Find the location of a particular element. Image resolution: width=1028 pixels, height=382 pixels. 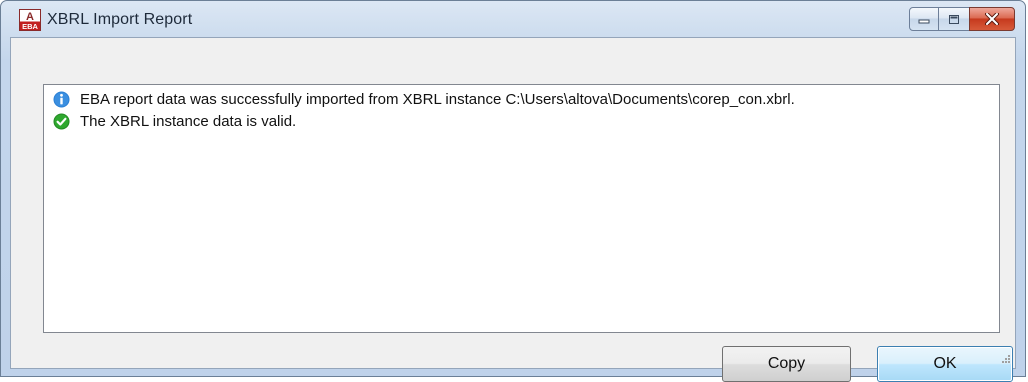

close-icon is located at coordinates (992, 19).